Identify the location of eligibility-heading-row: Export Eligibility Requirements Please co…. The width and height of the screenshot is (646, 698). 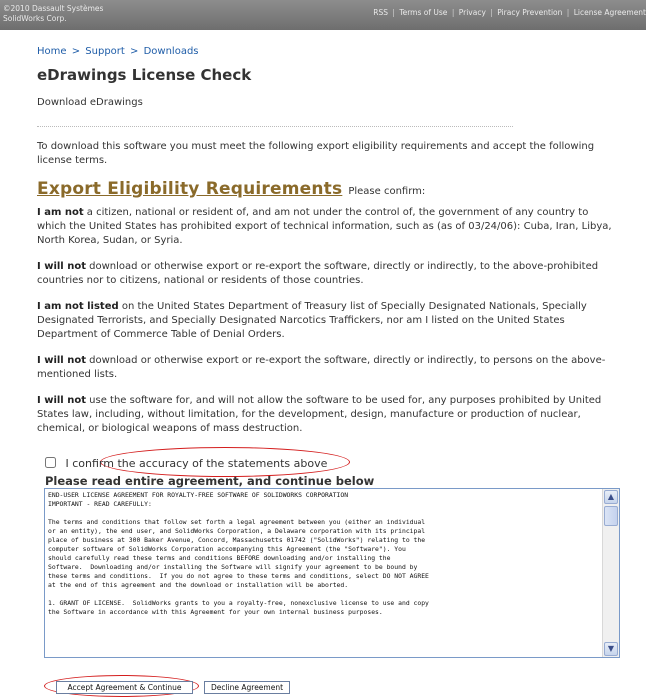
(327, 189).